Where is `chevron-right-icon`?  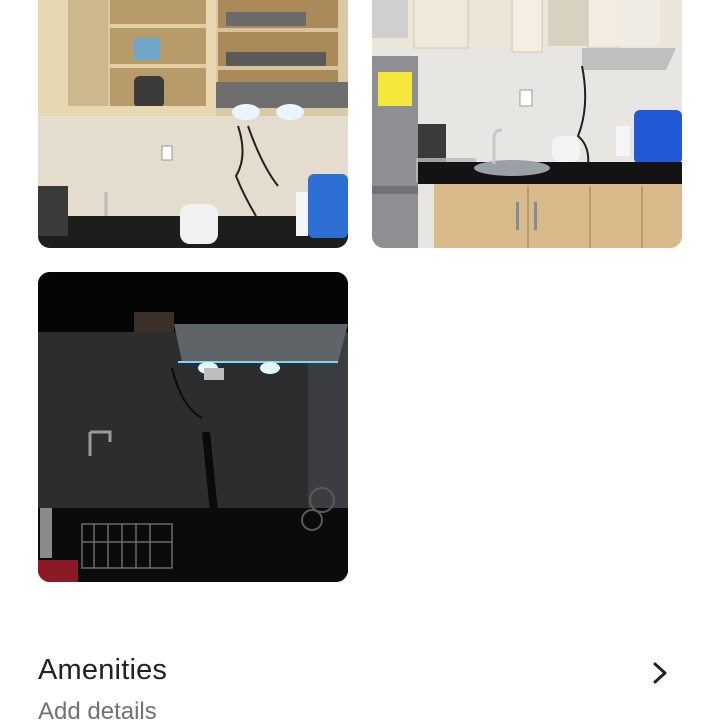 chevron-right-icon is located at coordinates (660, 673).